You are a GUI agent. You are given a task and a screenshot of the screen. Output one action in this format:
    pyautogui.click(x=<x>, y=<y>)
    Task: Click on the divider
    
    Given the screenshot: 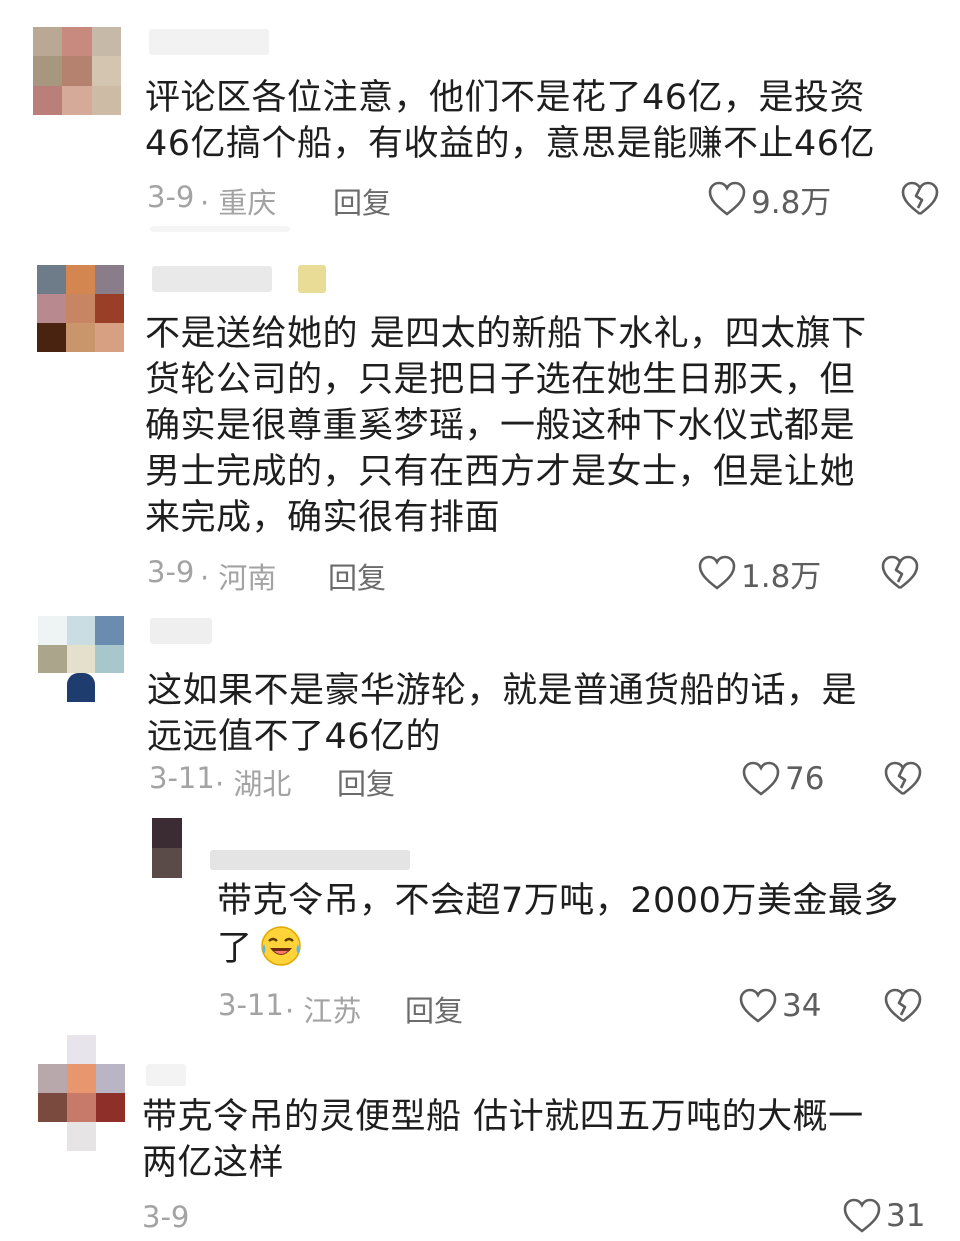 What is the action you would take?
    pyautogui.click(x=220, y=229)
    